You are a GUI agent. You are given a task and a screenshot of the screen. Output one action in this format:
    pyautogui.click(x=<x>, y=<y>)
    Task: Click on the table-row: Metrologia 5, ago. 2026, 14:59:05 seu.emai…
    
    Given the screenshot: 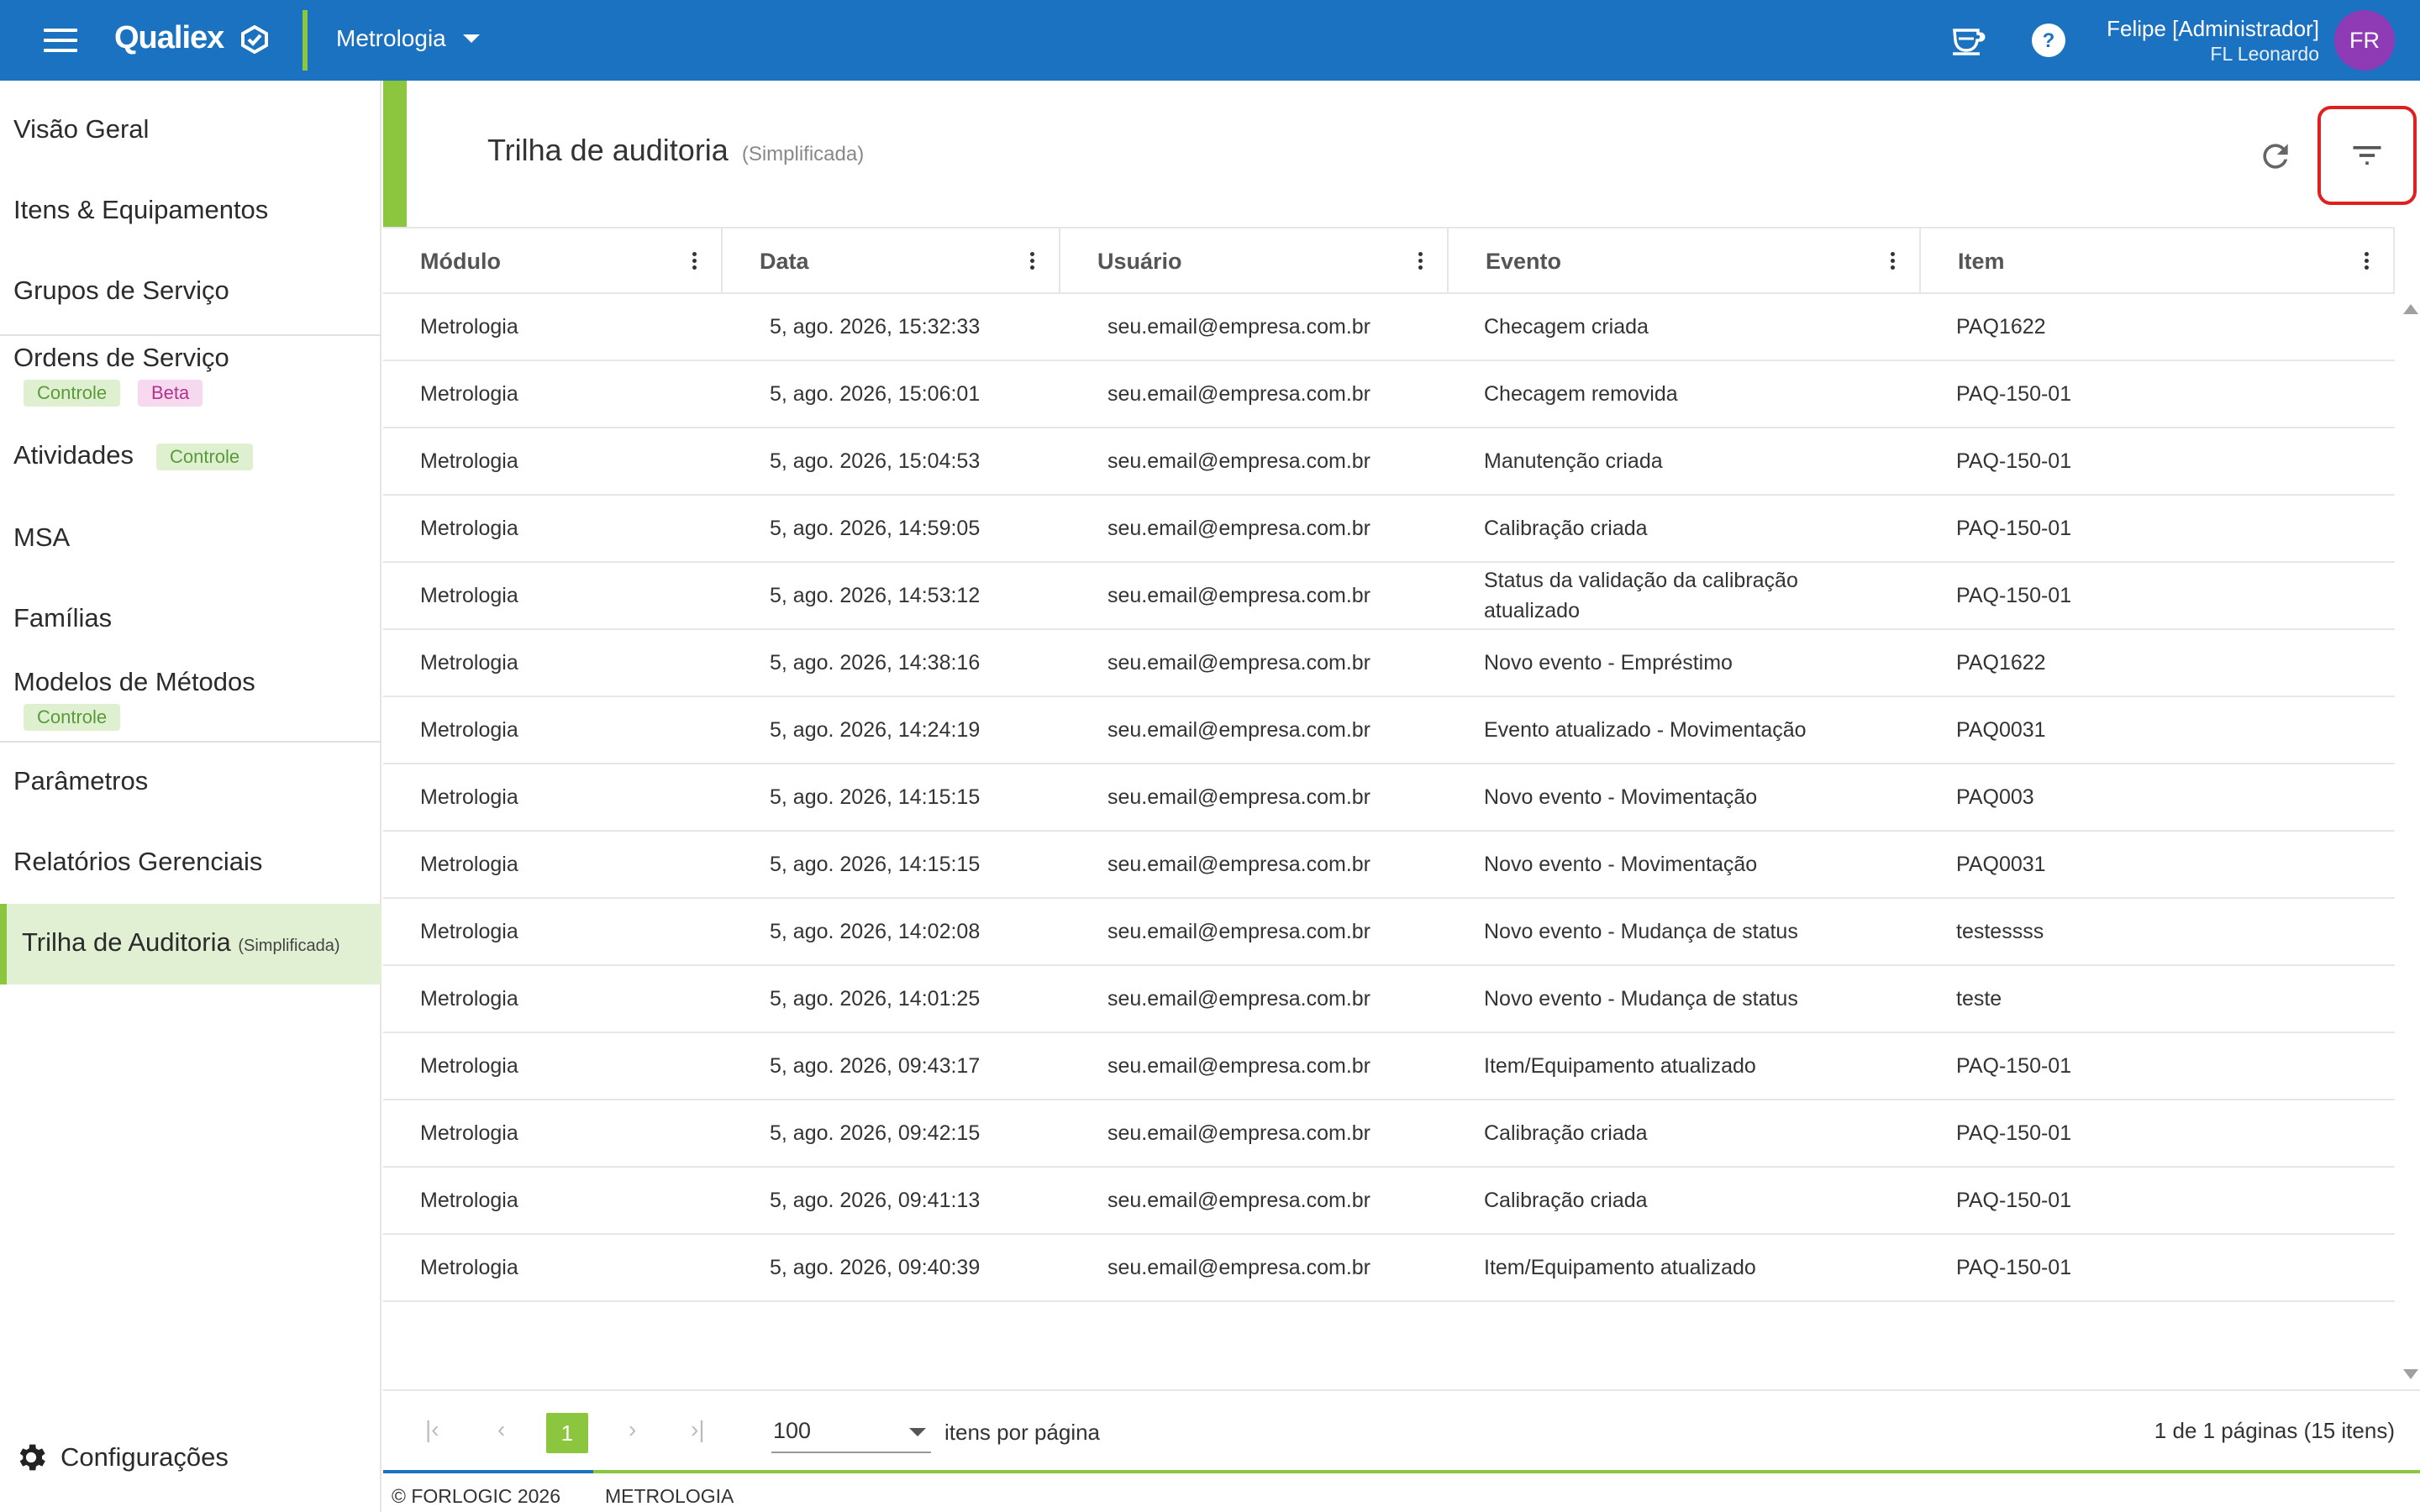 What is the action you would take?
    pyautogui.click(x=1389, y=529)
    